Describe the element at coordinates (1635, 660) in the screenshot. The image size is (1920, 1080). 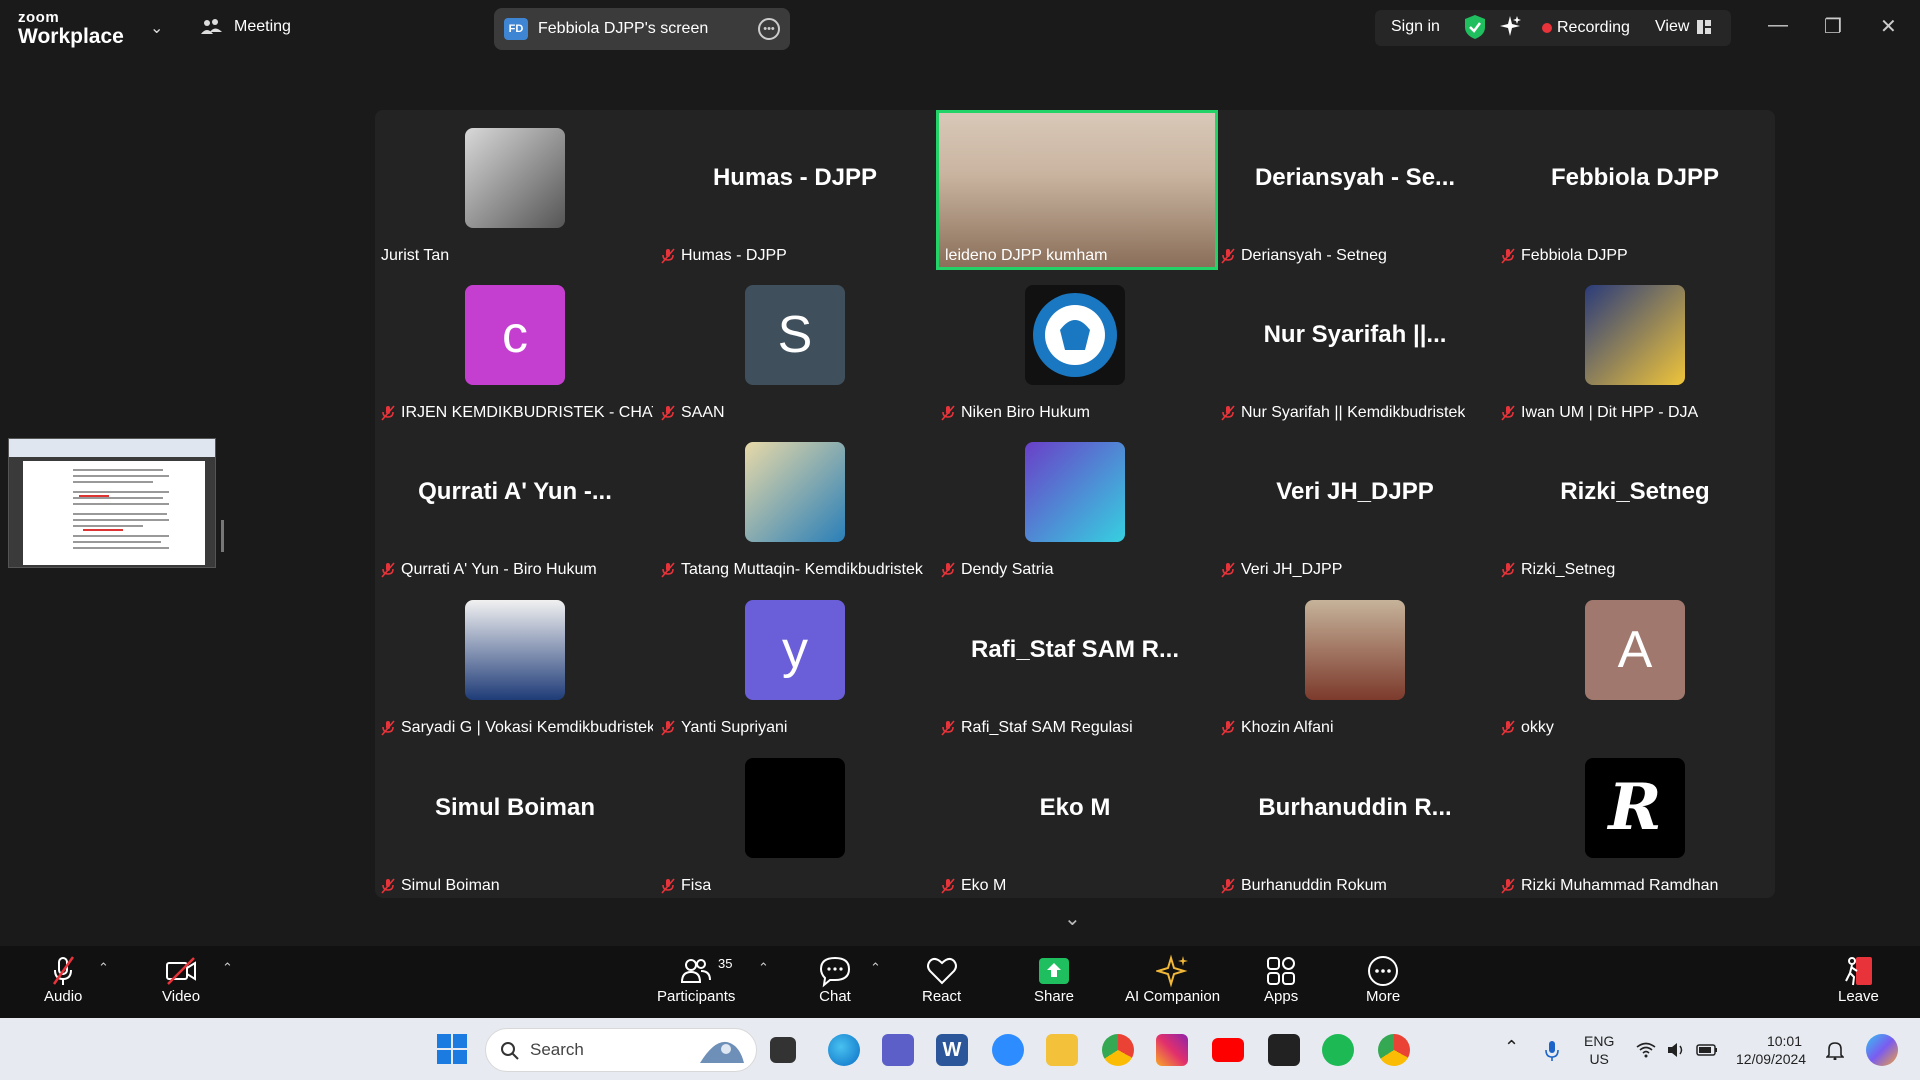
I see `participant-tile: Aokky` at that location.